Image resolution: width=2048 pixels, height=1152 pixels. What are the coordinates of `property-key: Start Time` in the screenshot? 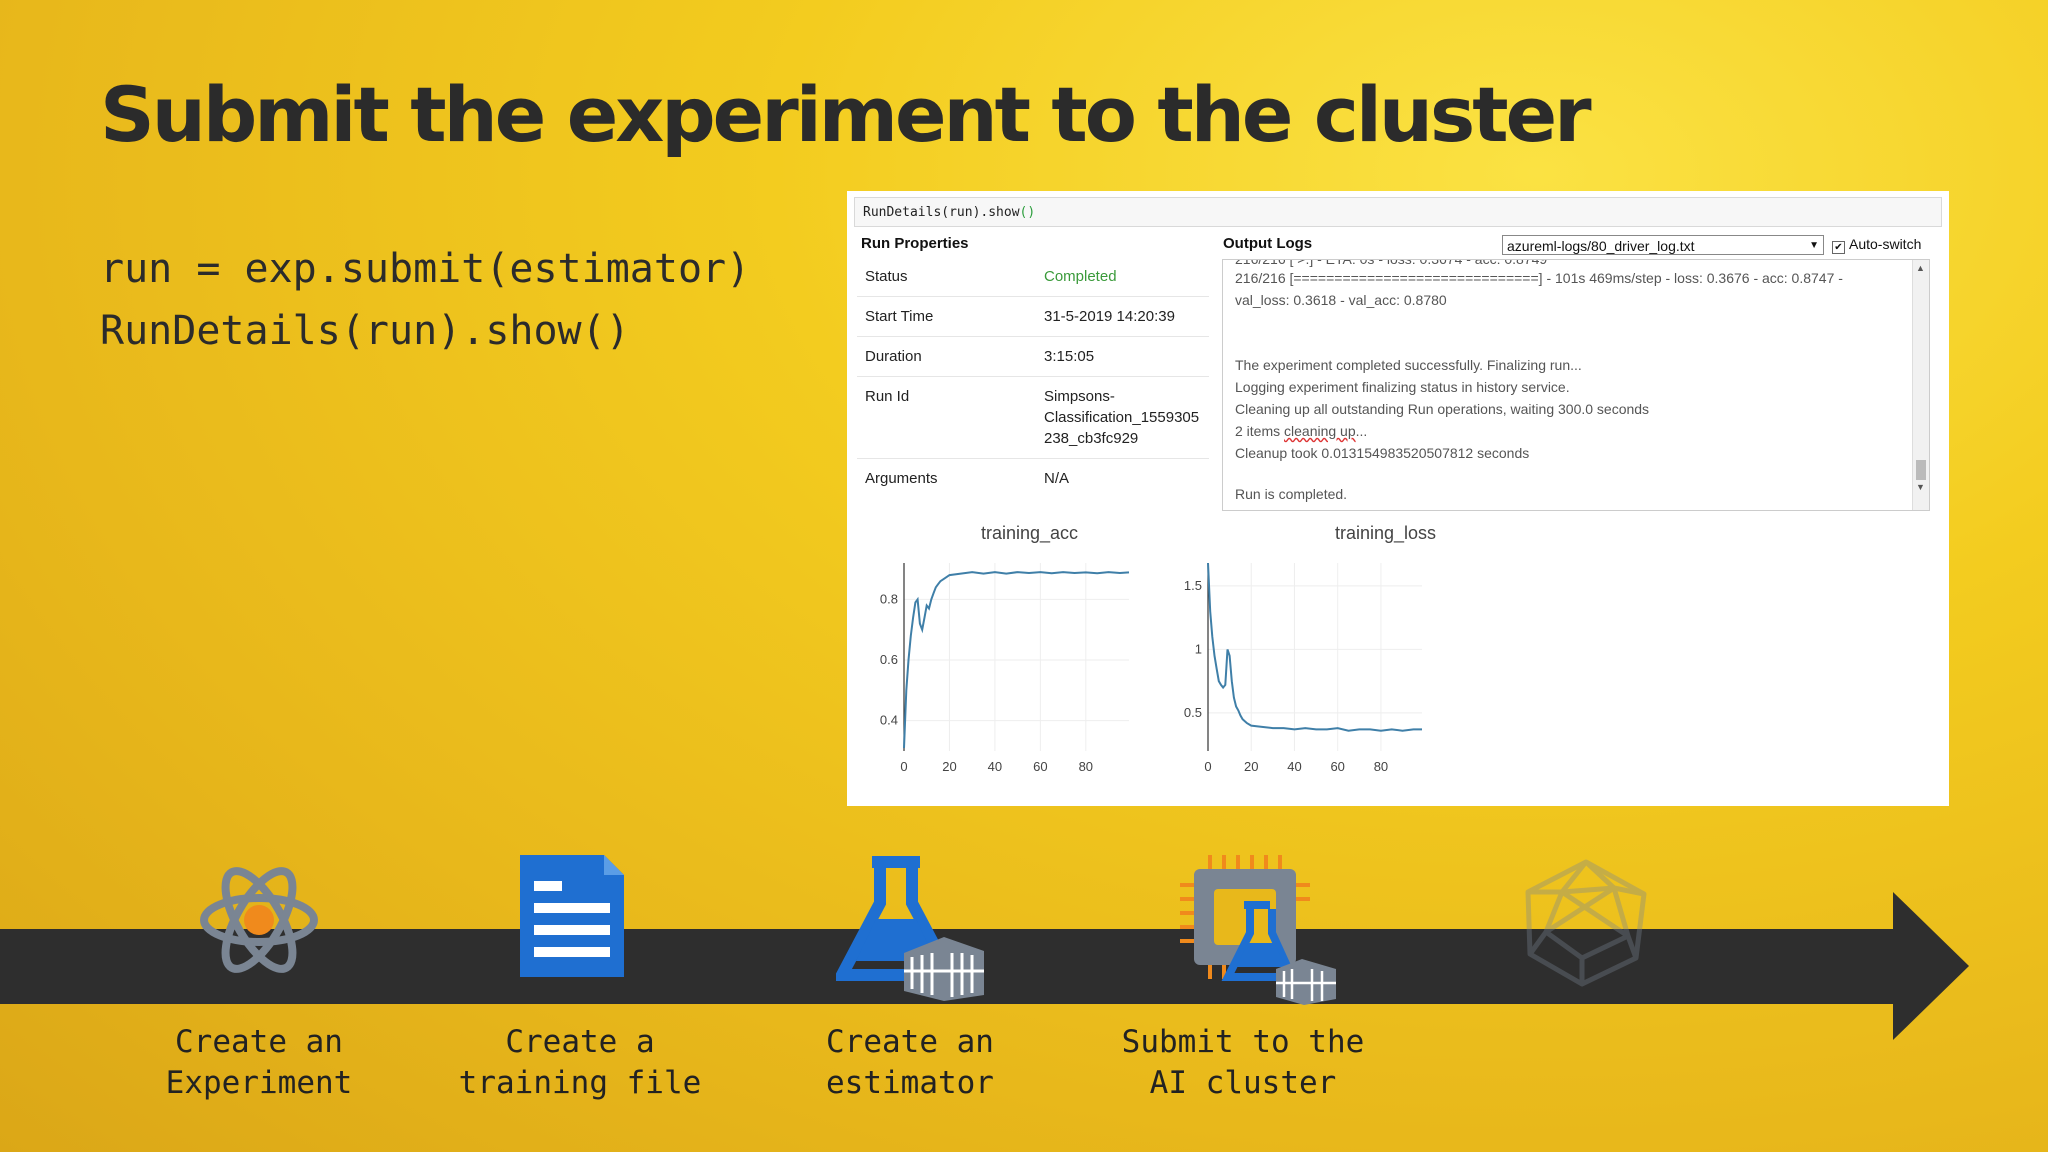 It's located at (946, 316).